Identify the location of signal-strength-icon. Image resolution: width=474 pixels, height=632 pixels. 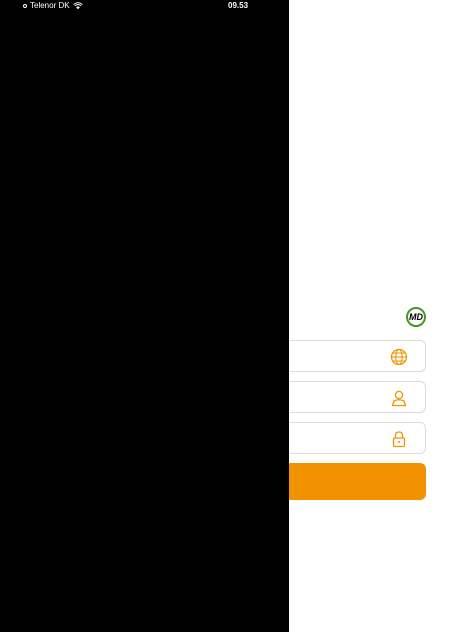
(15, 5).